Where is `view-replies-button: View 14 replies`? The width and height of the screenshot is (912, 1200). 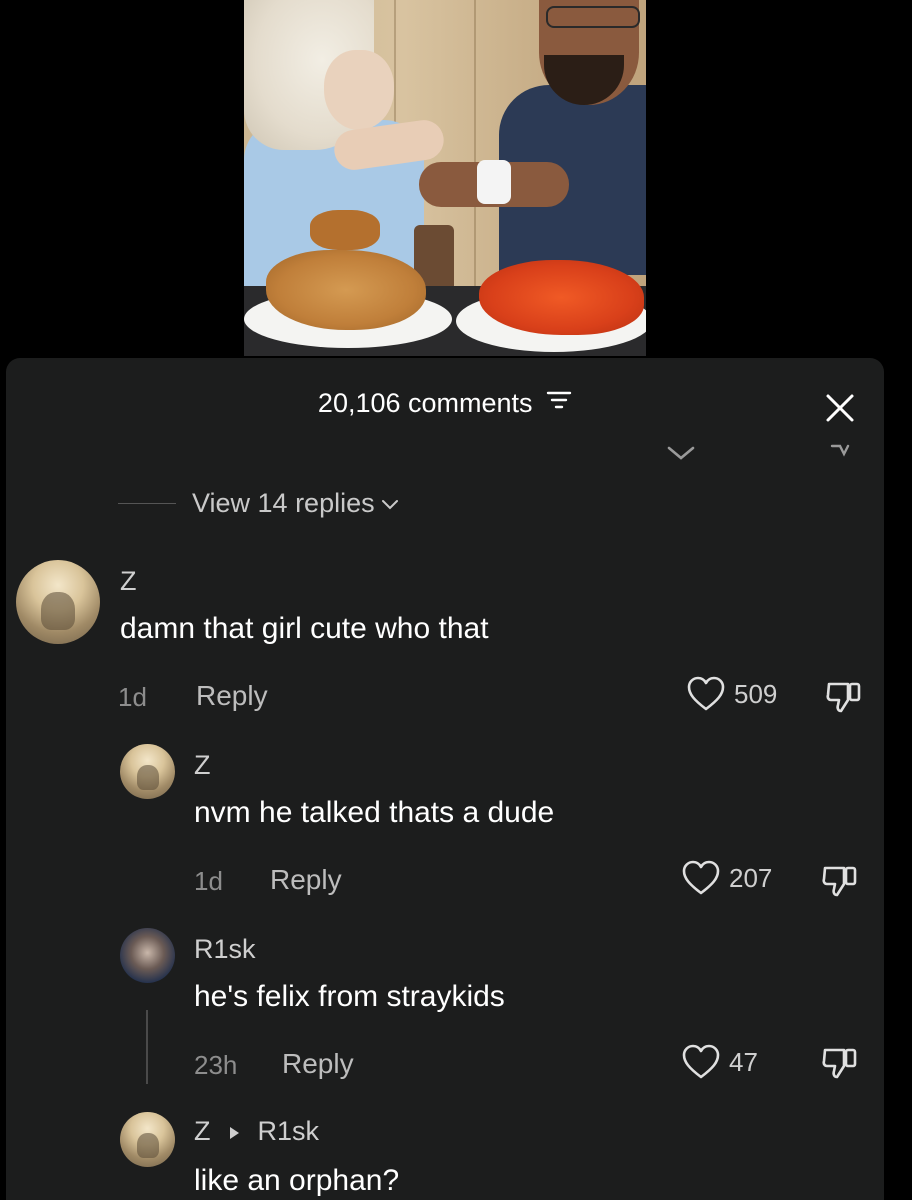 view-replies-button: View 14 replies is located at coordinates (258, 503).